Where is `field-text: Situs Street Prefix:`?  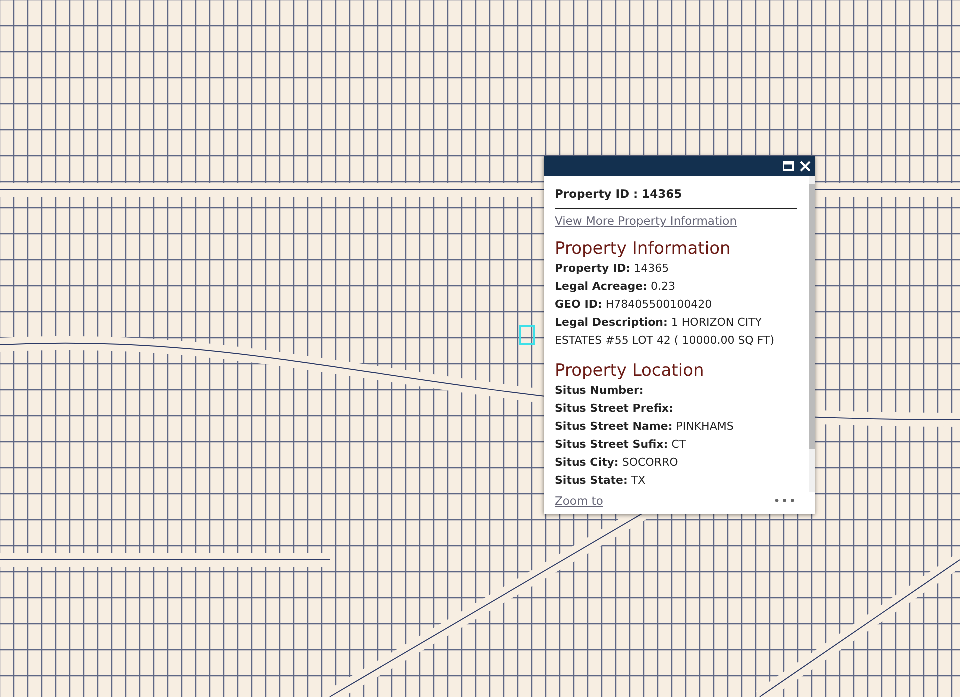
field-text: Situs Street Prefix: is located at coordinates (614, 409).